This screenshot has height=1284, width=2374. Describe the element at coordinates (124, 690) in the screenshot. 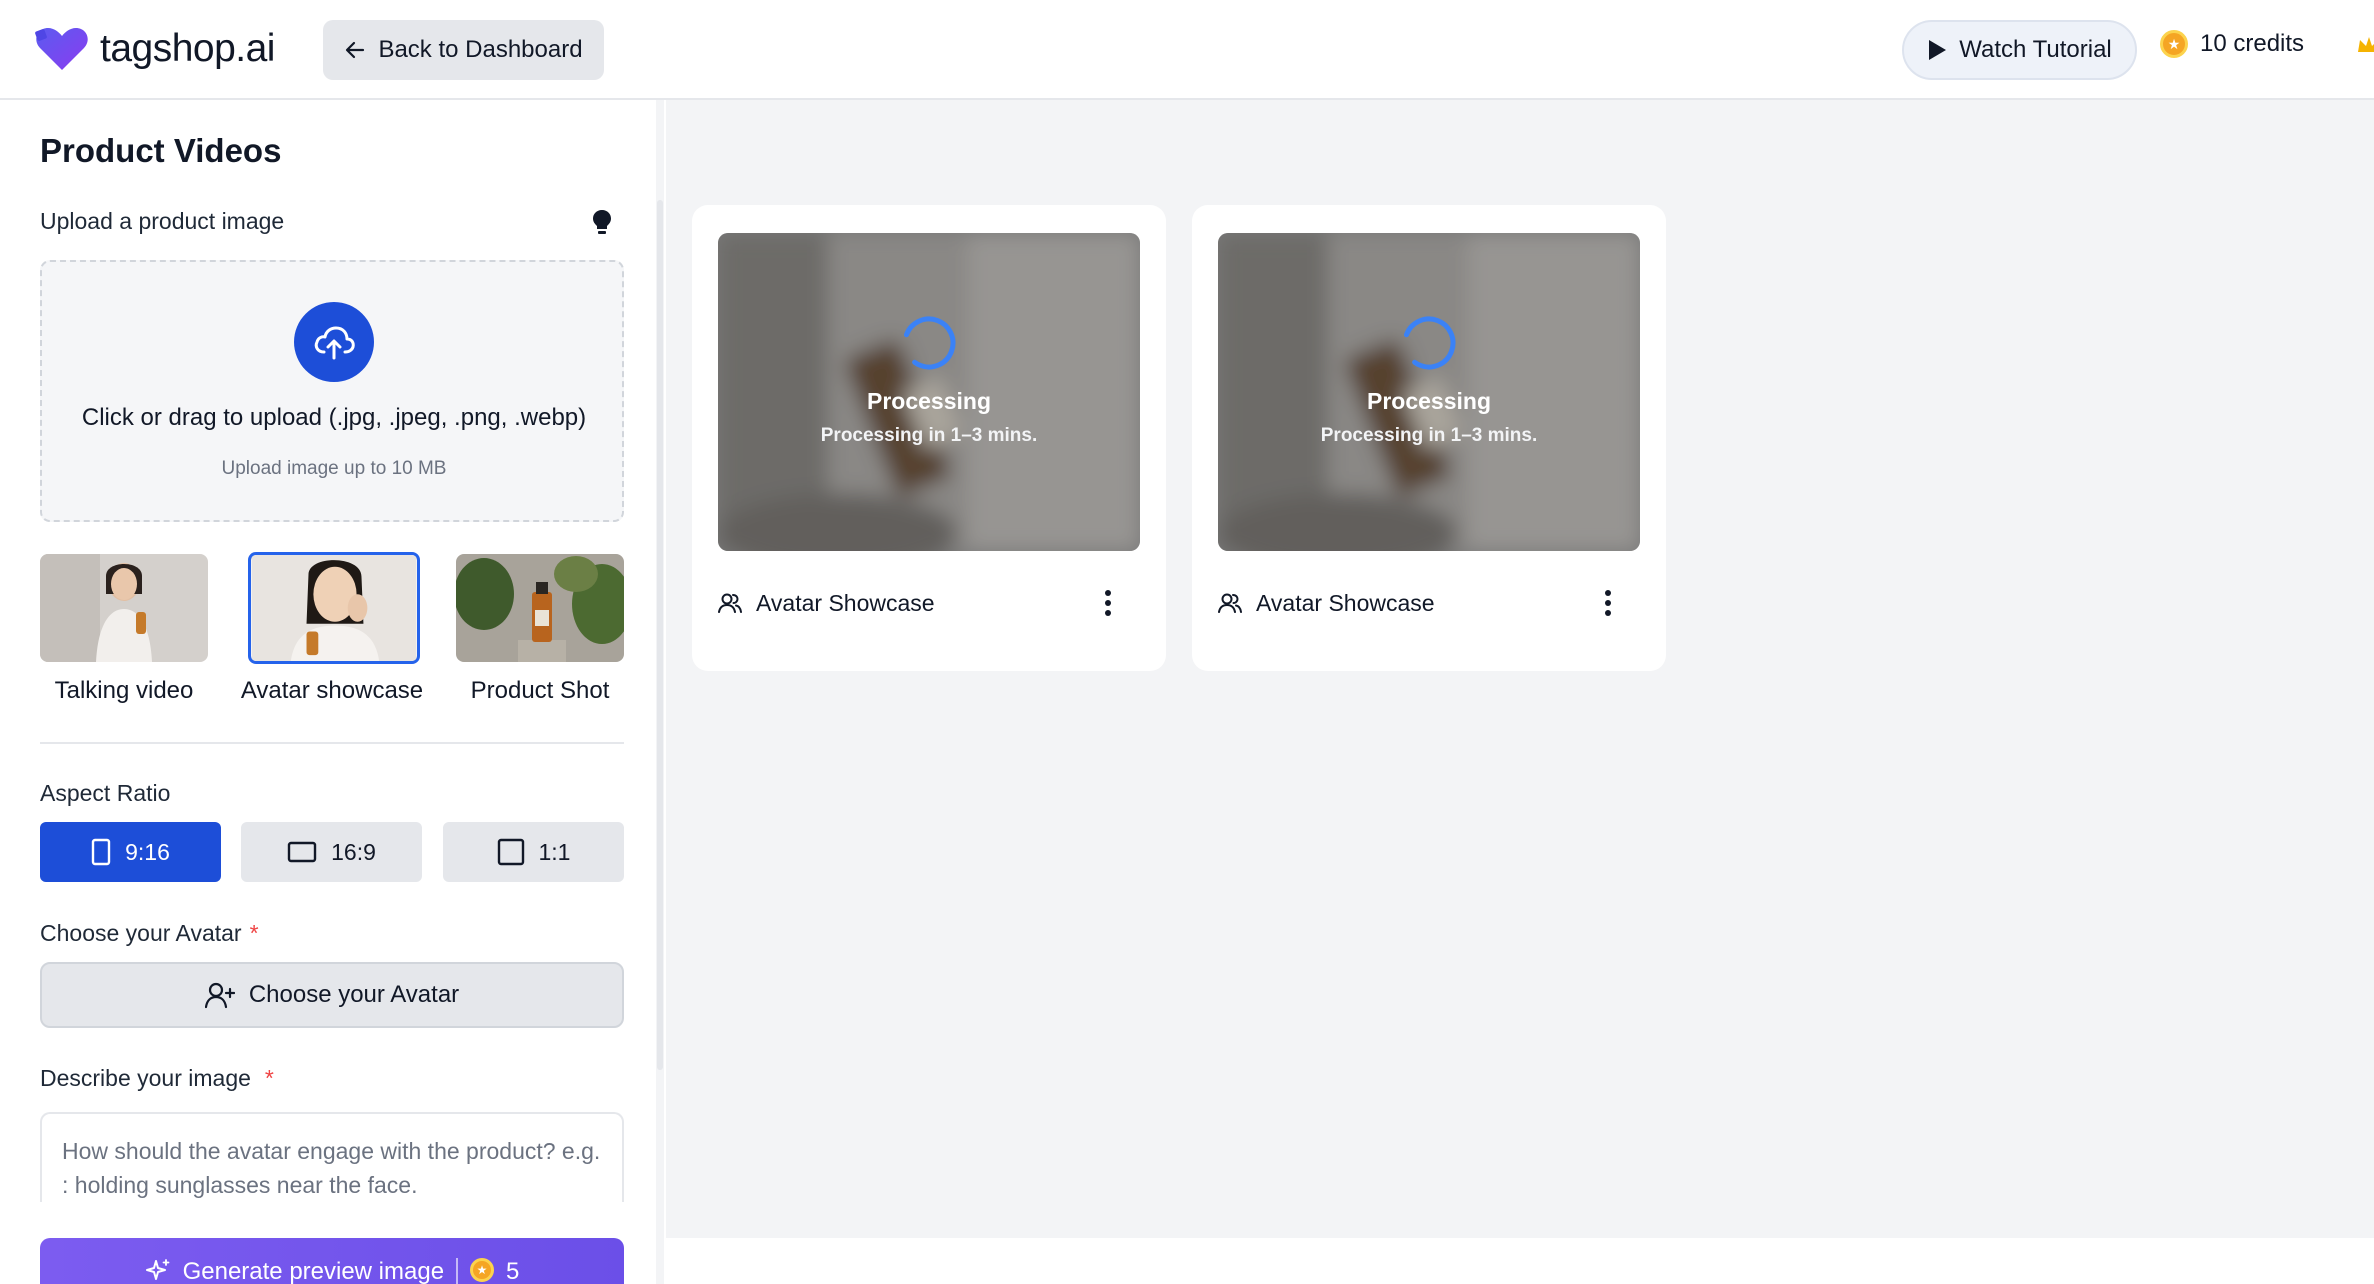

I see `style-label-talking-video: Talking video` at that location.